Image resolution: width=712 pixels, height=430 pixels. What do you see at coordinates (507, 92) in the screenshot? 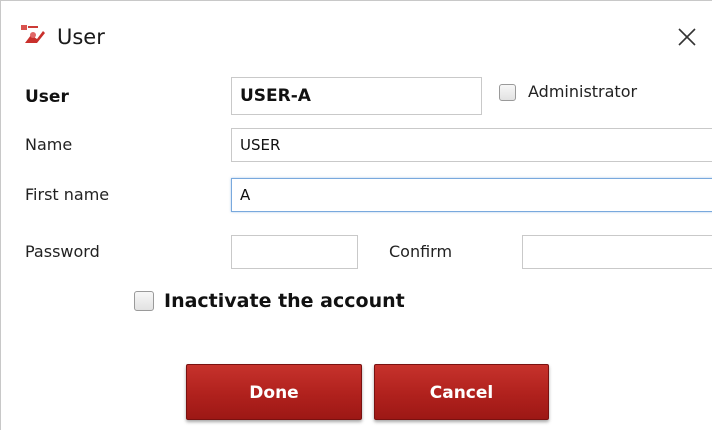
I see `administrator-checkbox` at bounding box center [507, 92].